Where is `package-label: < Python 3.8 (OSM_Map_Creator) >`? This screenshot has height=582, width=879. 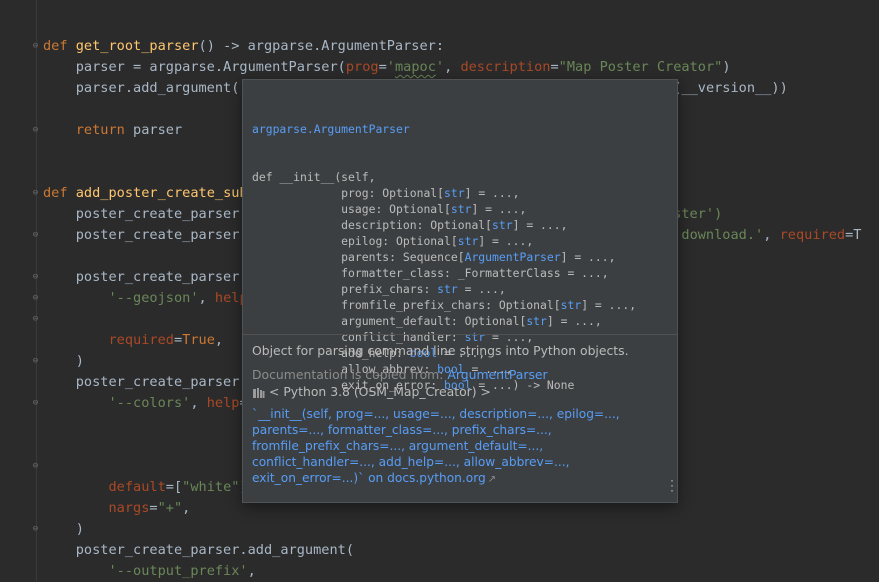
package-label: < Python 3.8 (OSM_Map_Creator) > is located at coordinates (380, 391).